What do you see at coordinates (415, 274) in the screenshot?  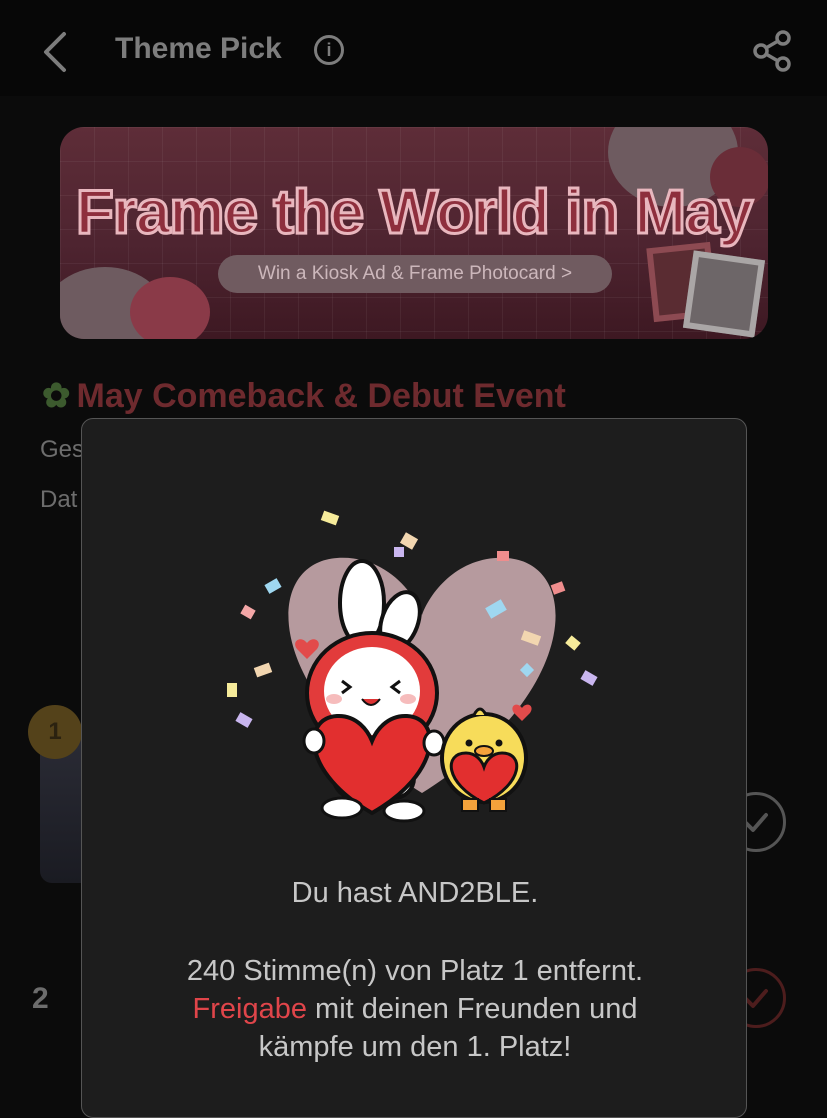 I see `banner-cta: Win a Kiosk Ad & Frame Photocard >` at bounding box center [415, 274].